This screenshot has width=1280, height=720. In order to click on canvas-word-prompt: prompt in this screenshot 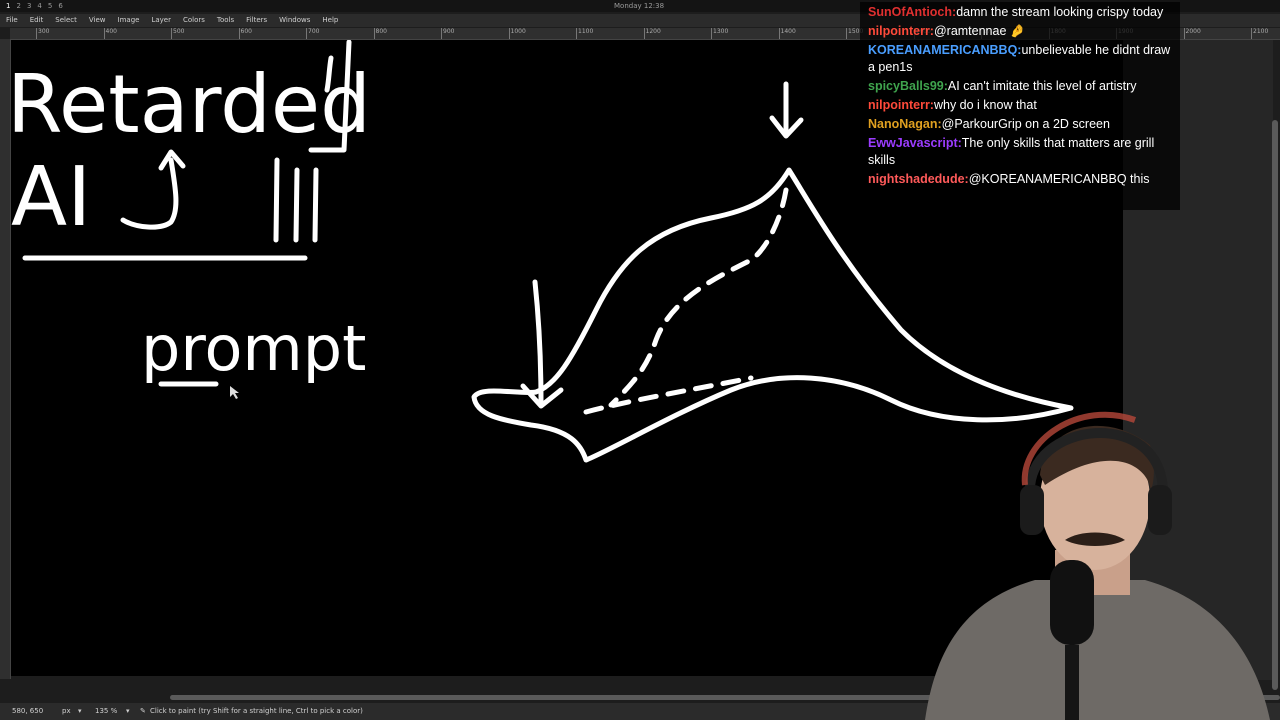, I will do `click(253, 348)`.